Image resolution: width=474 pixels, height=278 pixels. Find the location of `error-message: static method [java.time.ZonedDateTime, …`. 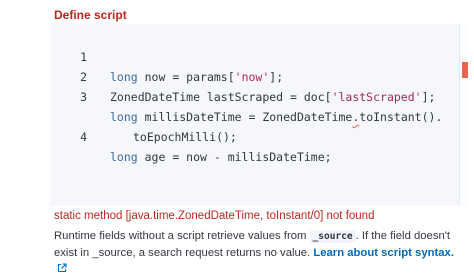

error-message: static method [java.time.ZonedDateTime, … is located at coordinates (214, 216).